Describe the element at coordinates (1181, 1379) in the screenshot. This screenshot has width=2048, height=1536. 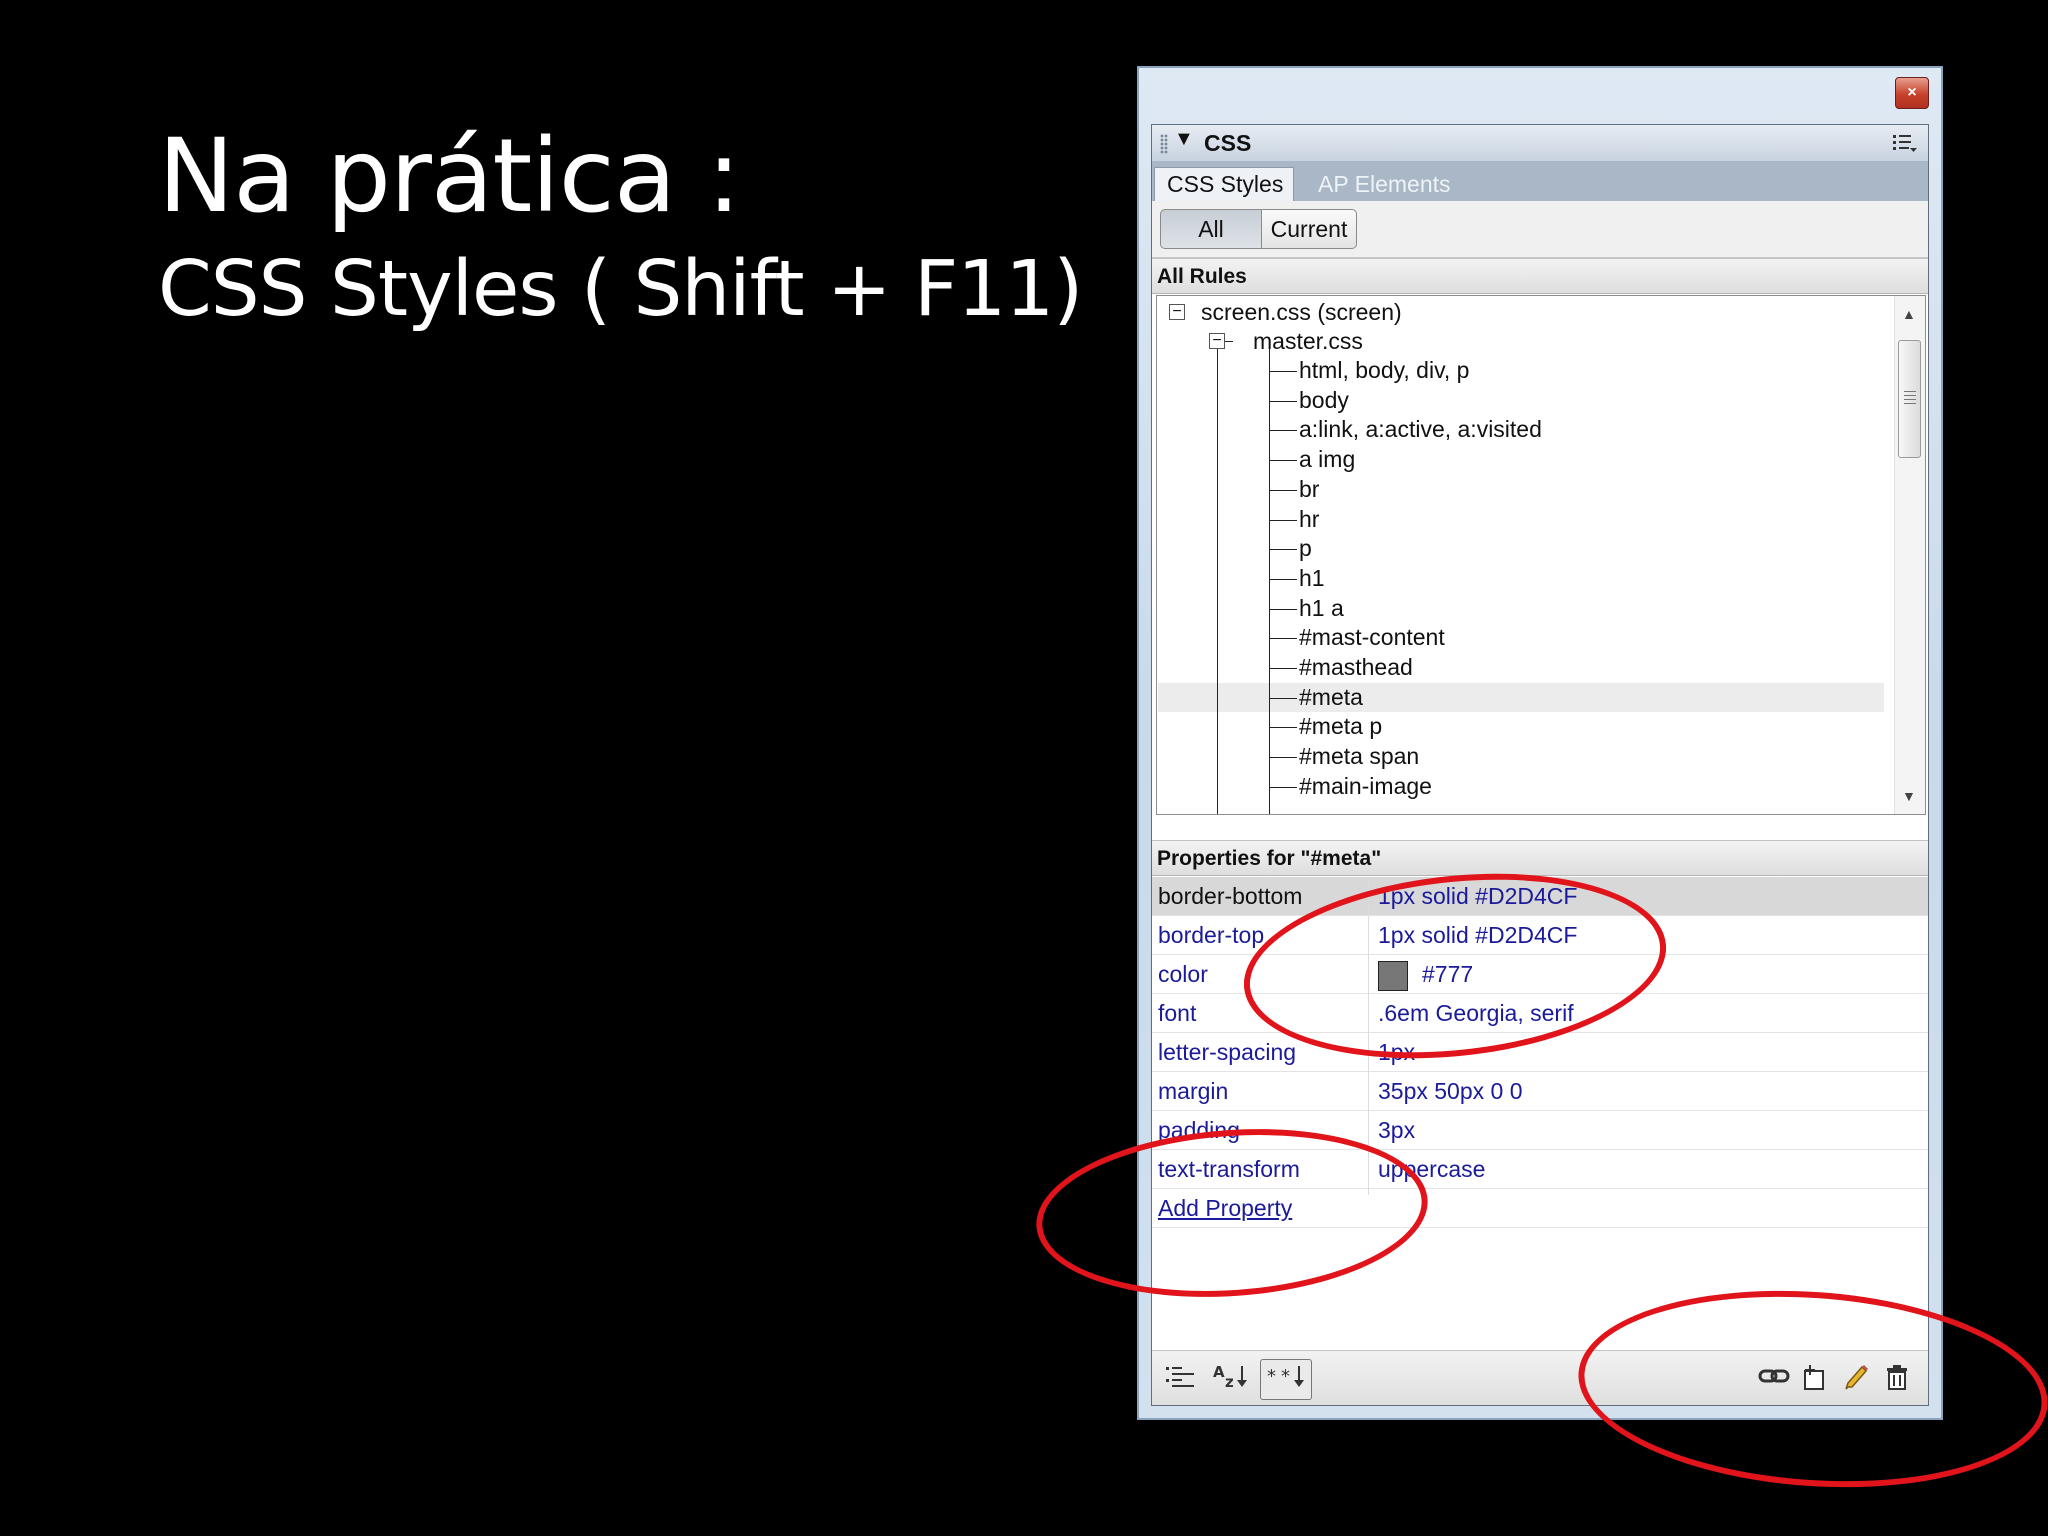
I see `show-category-view-icon` at that location.